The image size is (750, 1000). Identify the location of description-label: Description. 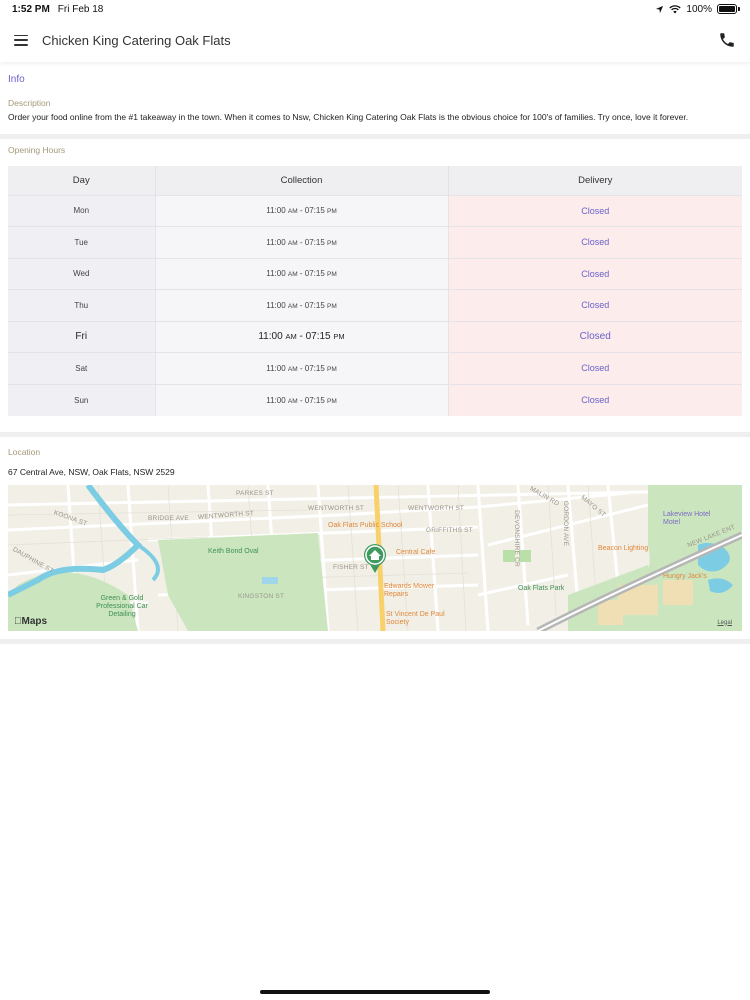
(29, 103).